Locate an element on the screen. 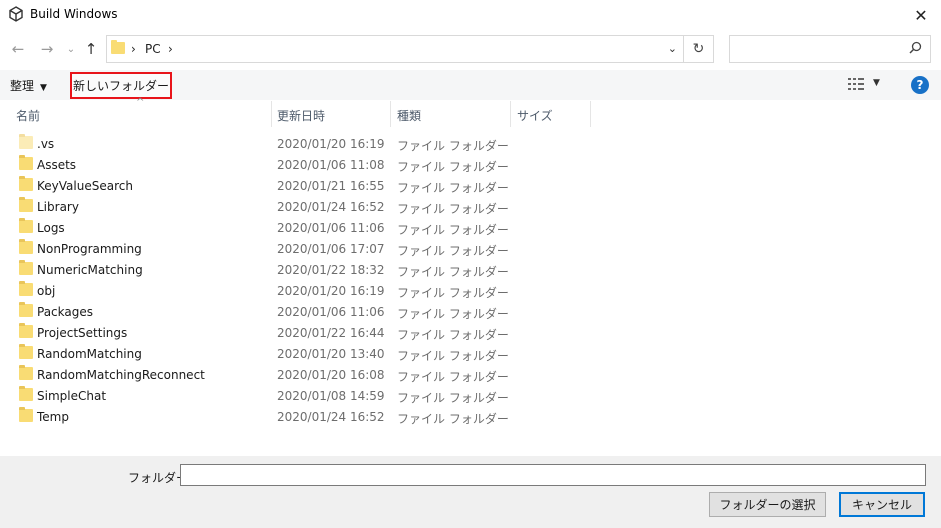  column-headers: ^ 名前 更新日時 種類 サイズ is located at coordinates (470, 112).